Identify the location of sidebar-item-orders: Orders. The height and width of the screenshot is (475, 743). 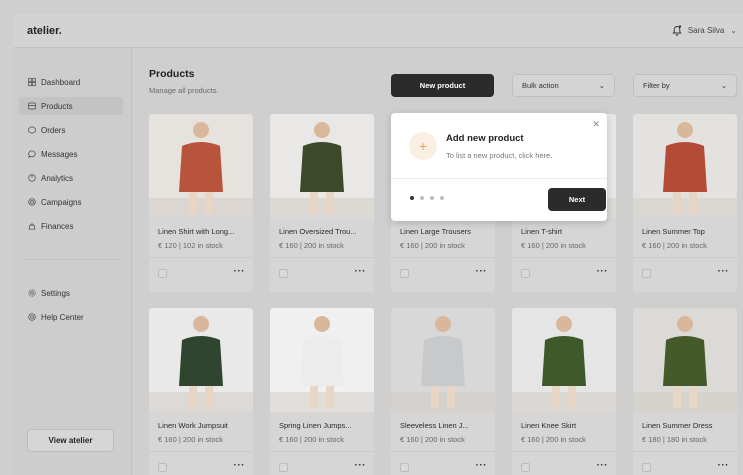
(71, 130).